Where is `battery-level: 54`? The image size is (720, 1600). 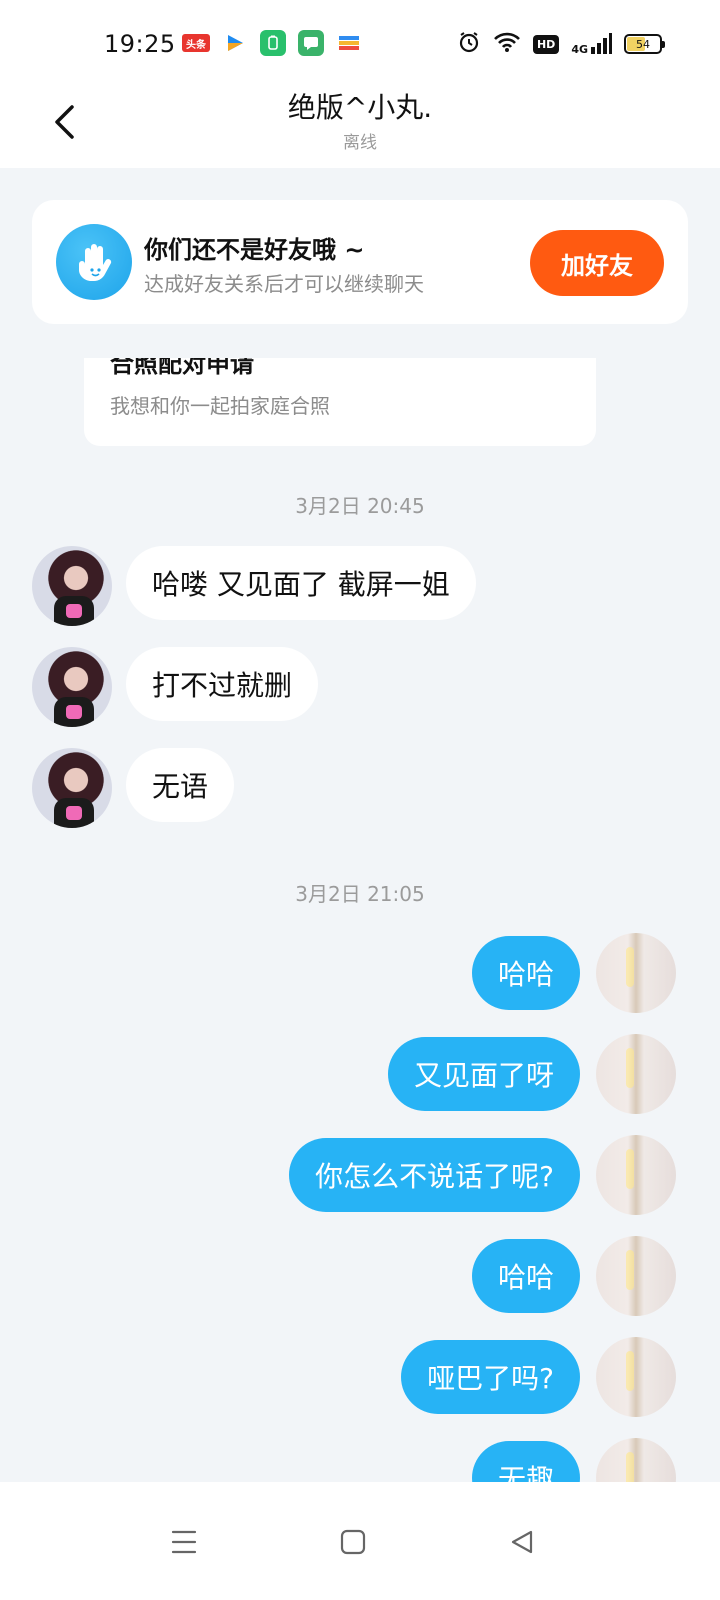 battery-level: 54 is located at coordinates (643, 44).